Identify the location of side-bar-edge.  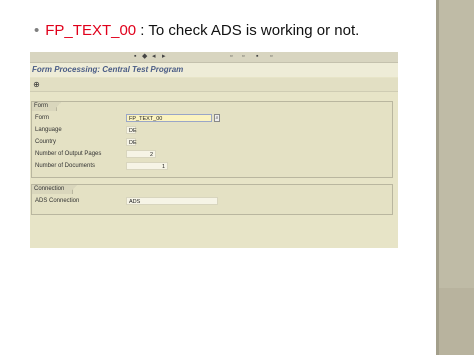
(437, 177).